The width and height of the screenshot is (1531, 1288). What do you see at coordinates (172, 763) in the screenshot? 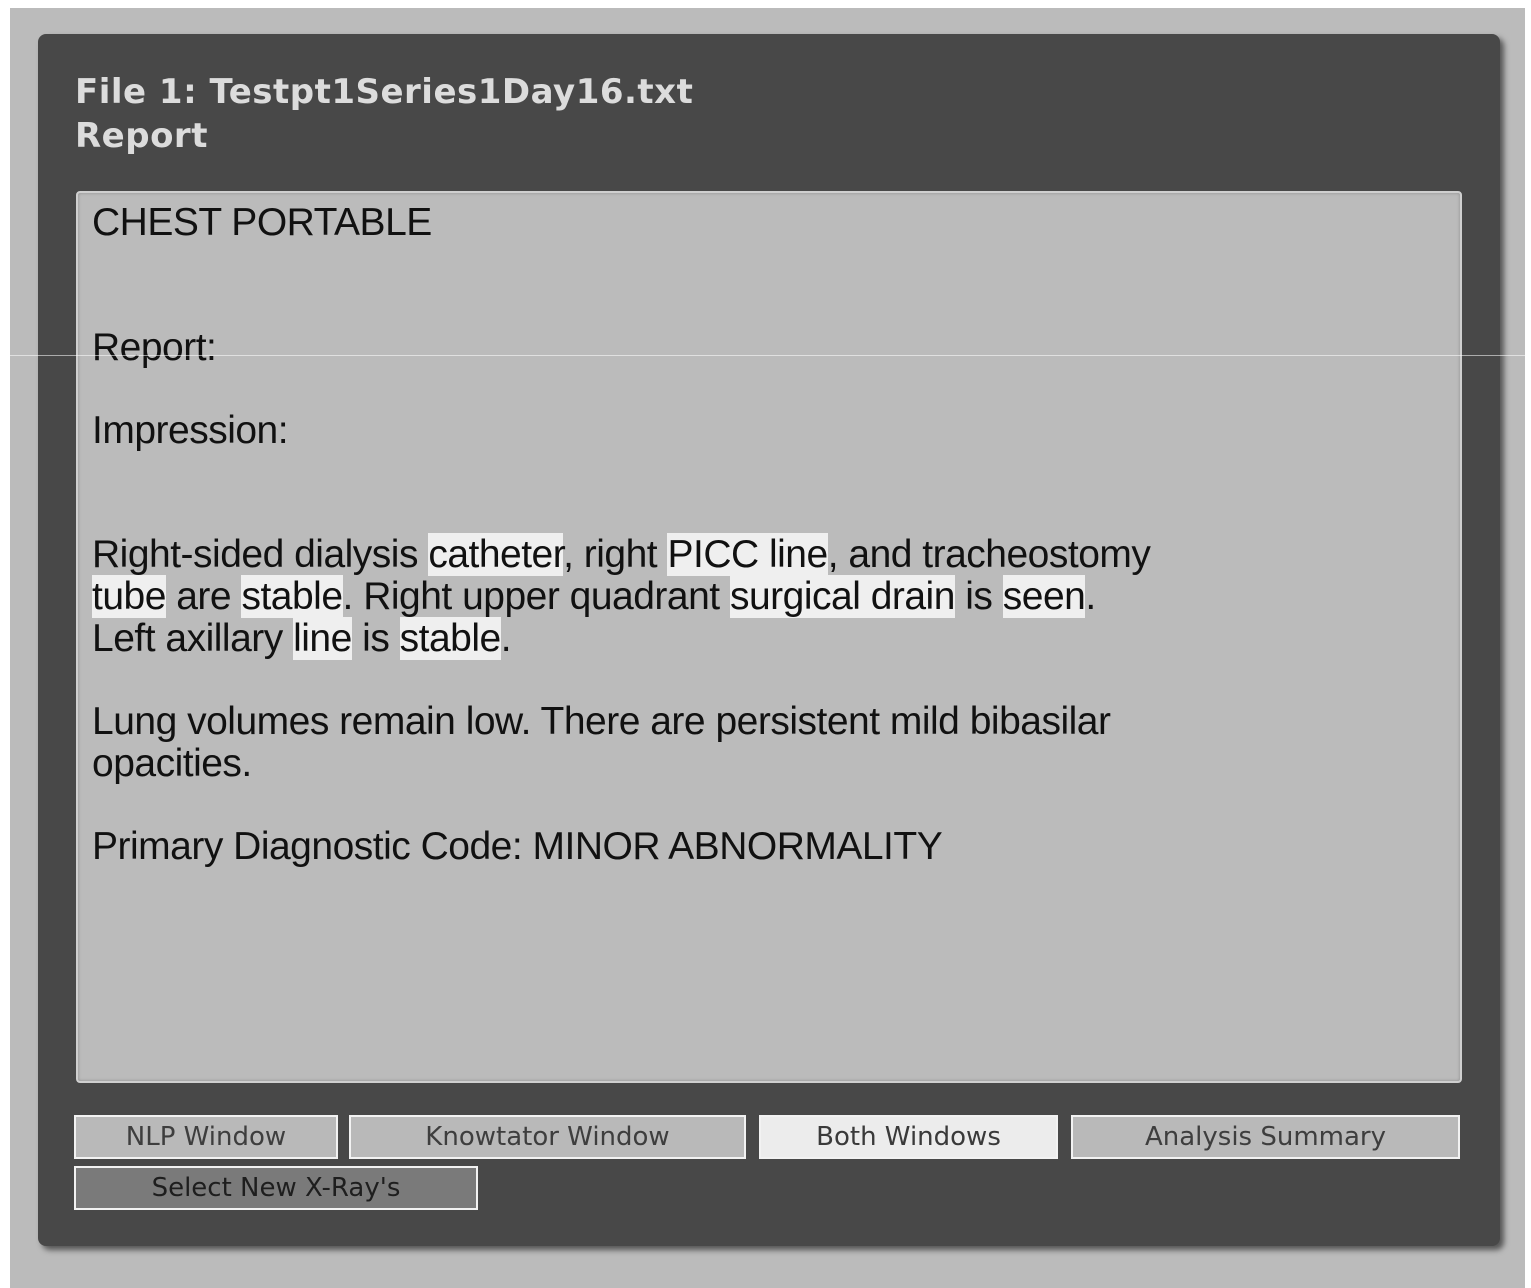
I see `lung-line-2: opacities.` at bounding box center [172, 763].